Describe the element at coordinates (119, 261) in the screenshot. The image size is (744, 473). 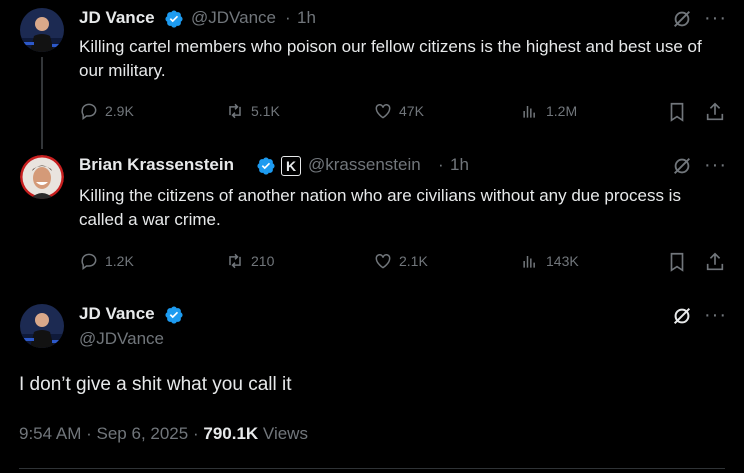
I see `reply-count: 1.2K` at that location.